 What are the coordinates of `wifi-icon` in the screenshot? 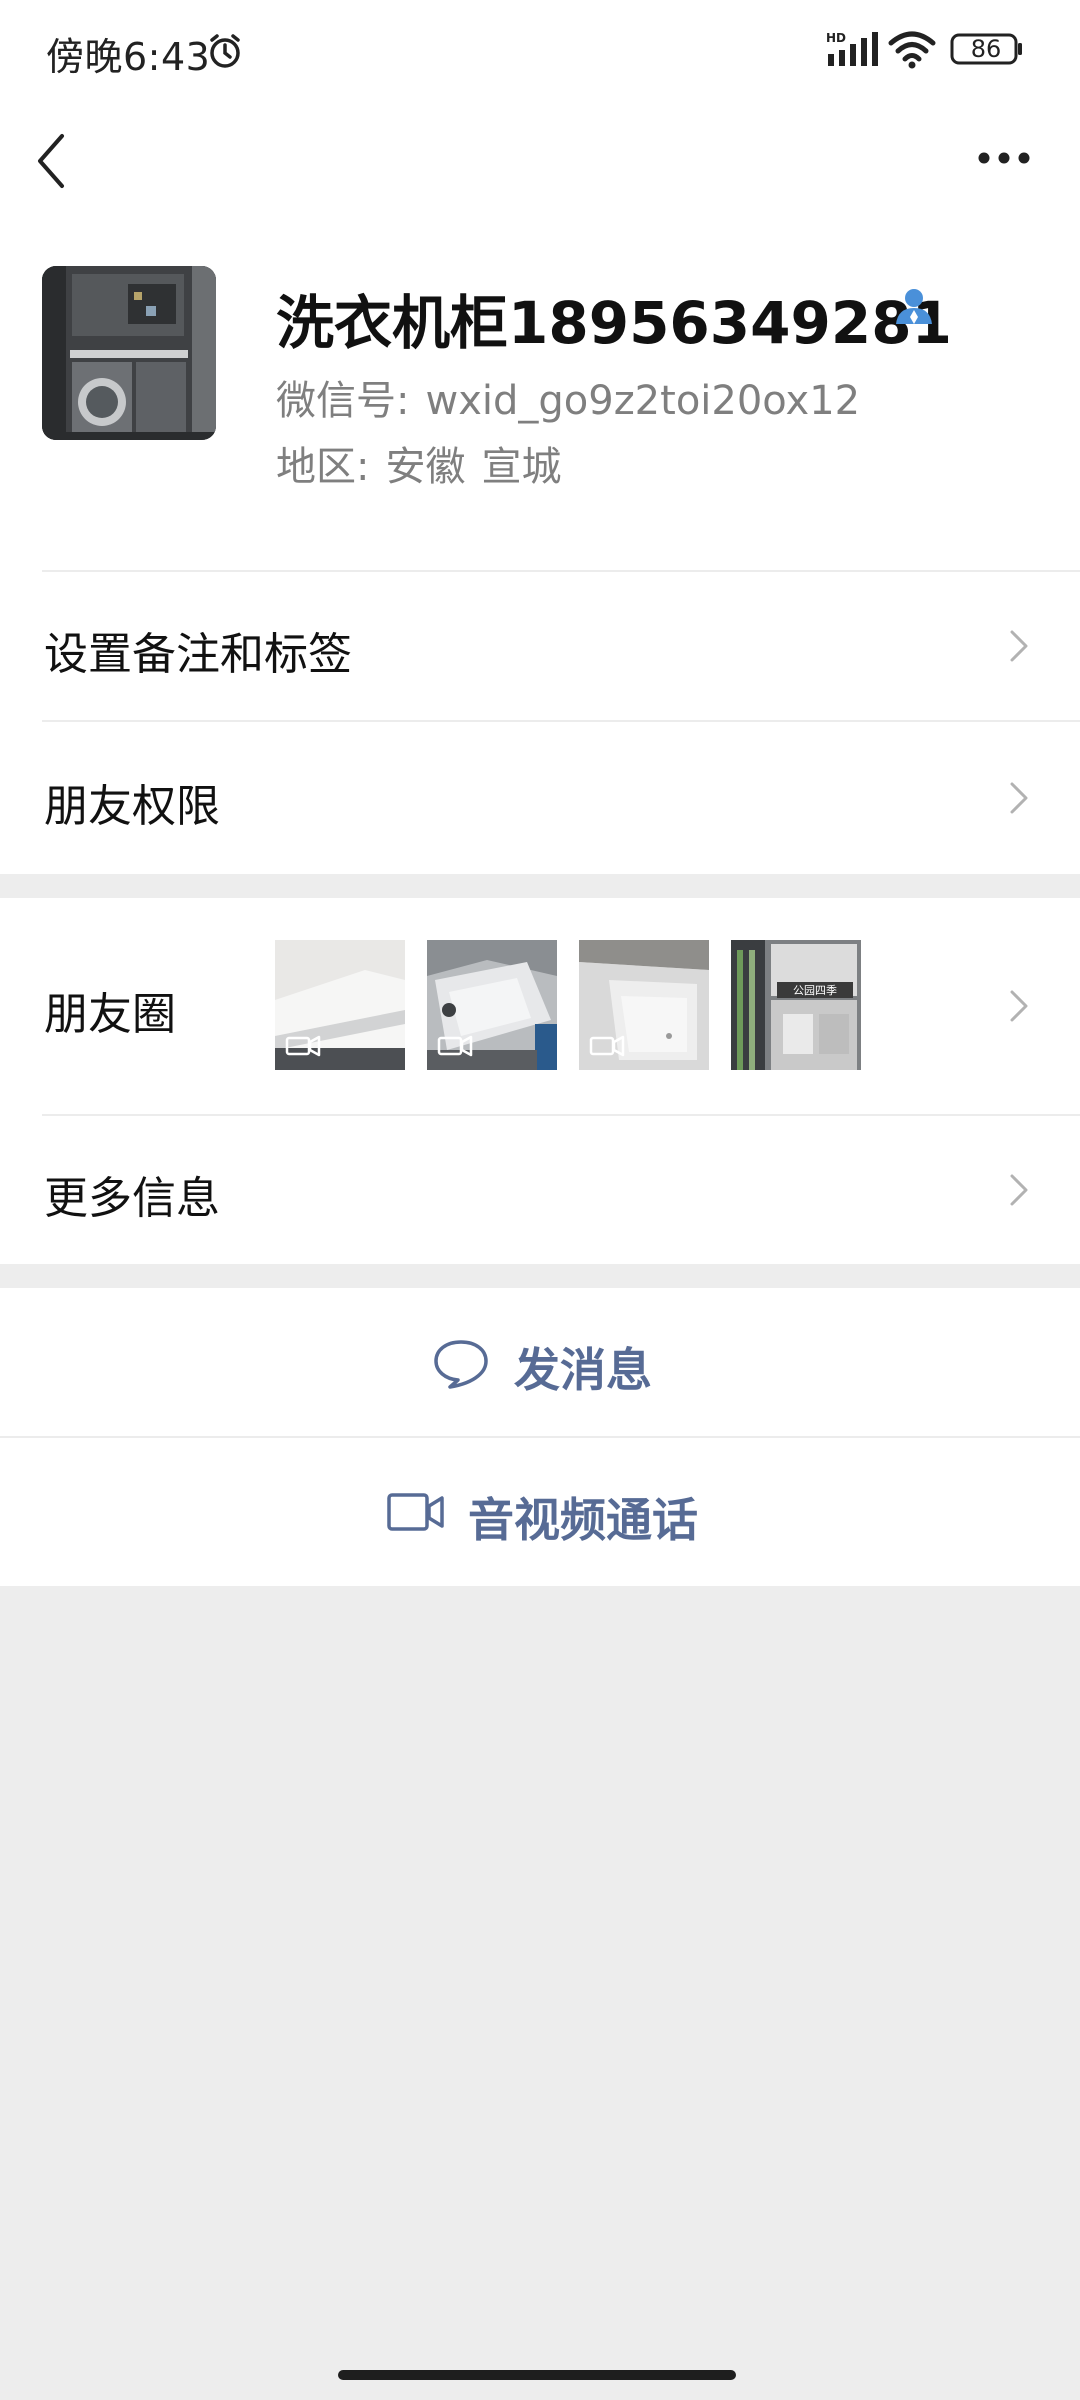 It's located at (912, 52).